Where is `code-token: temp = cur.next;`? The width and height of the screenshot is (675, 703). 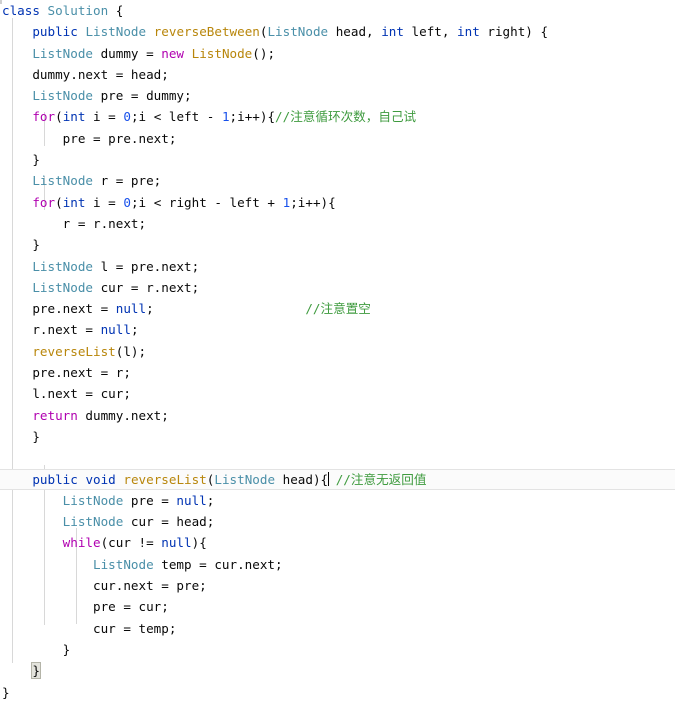 code-token: temp = cur.next; is located at coordinates (218, 564).